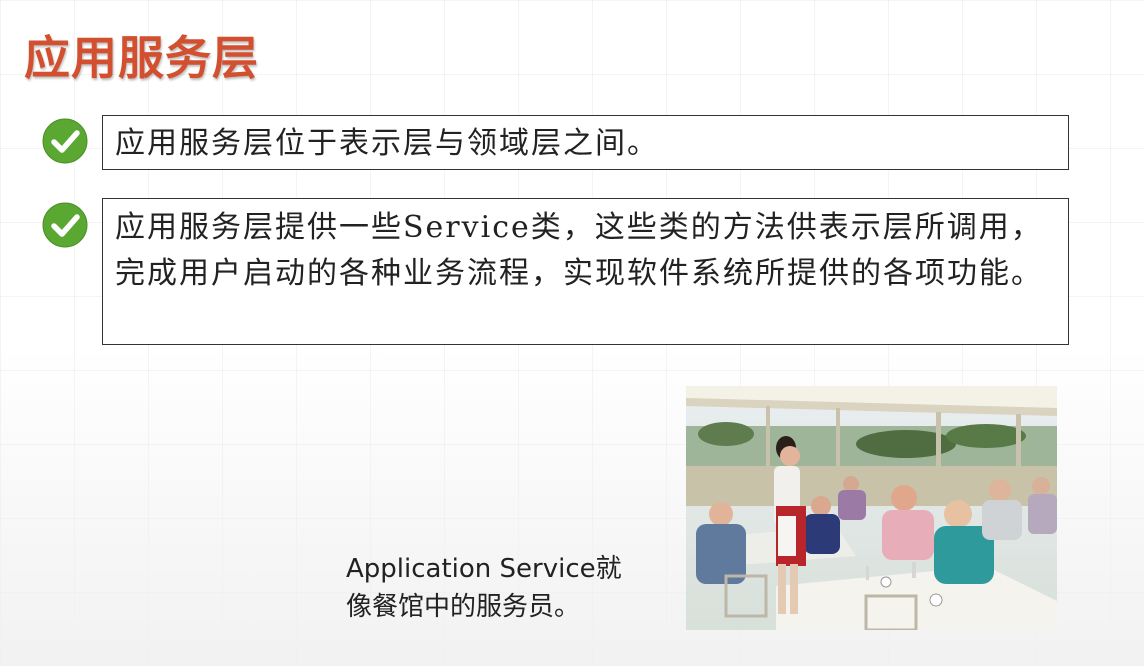 This screenshot has height=666, width=1144. I want to click on bullet-text-1: 应用服务层位于表示层与领域层之间。, so click(387, 143).